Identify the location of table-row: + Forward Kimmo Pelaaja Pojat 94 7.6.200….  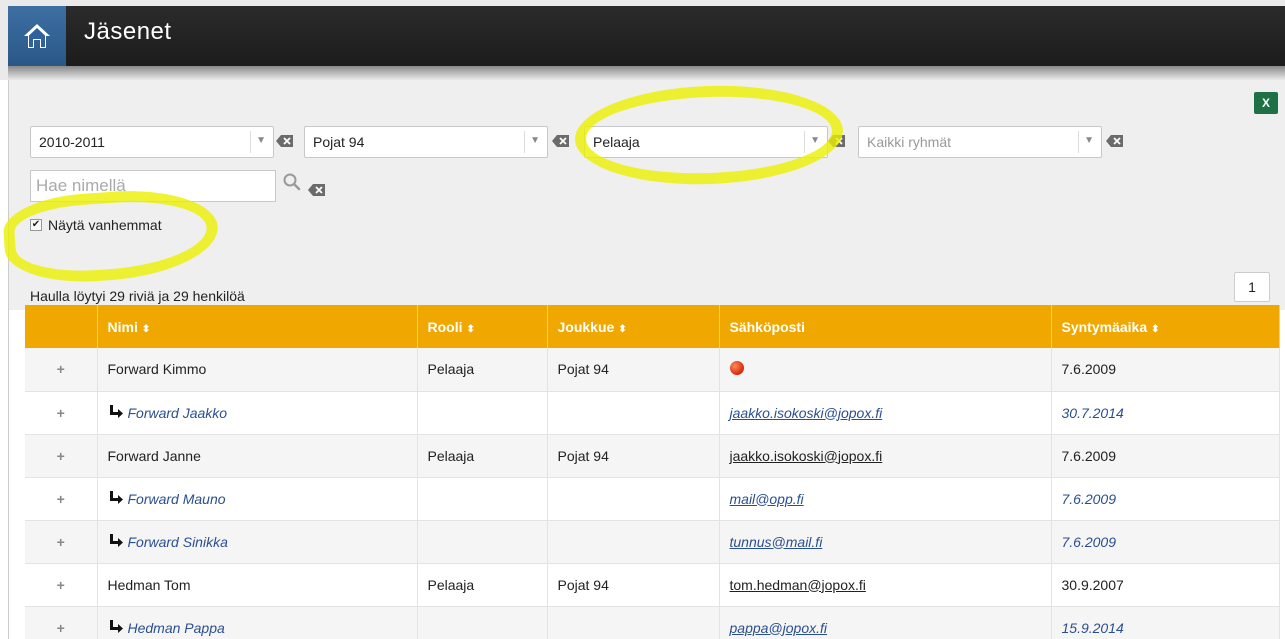
(652, 370).